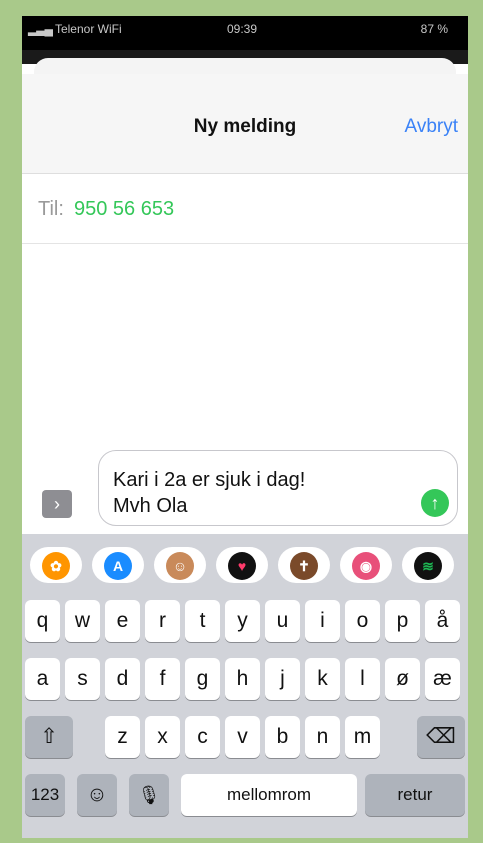 The width and height of the screenshot is (483, 843). I want to click on key-r: r, so click(162, 621).